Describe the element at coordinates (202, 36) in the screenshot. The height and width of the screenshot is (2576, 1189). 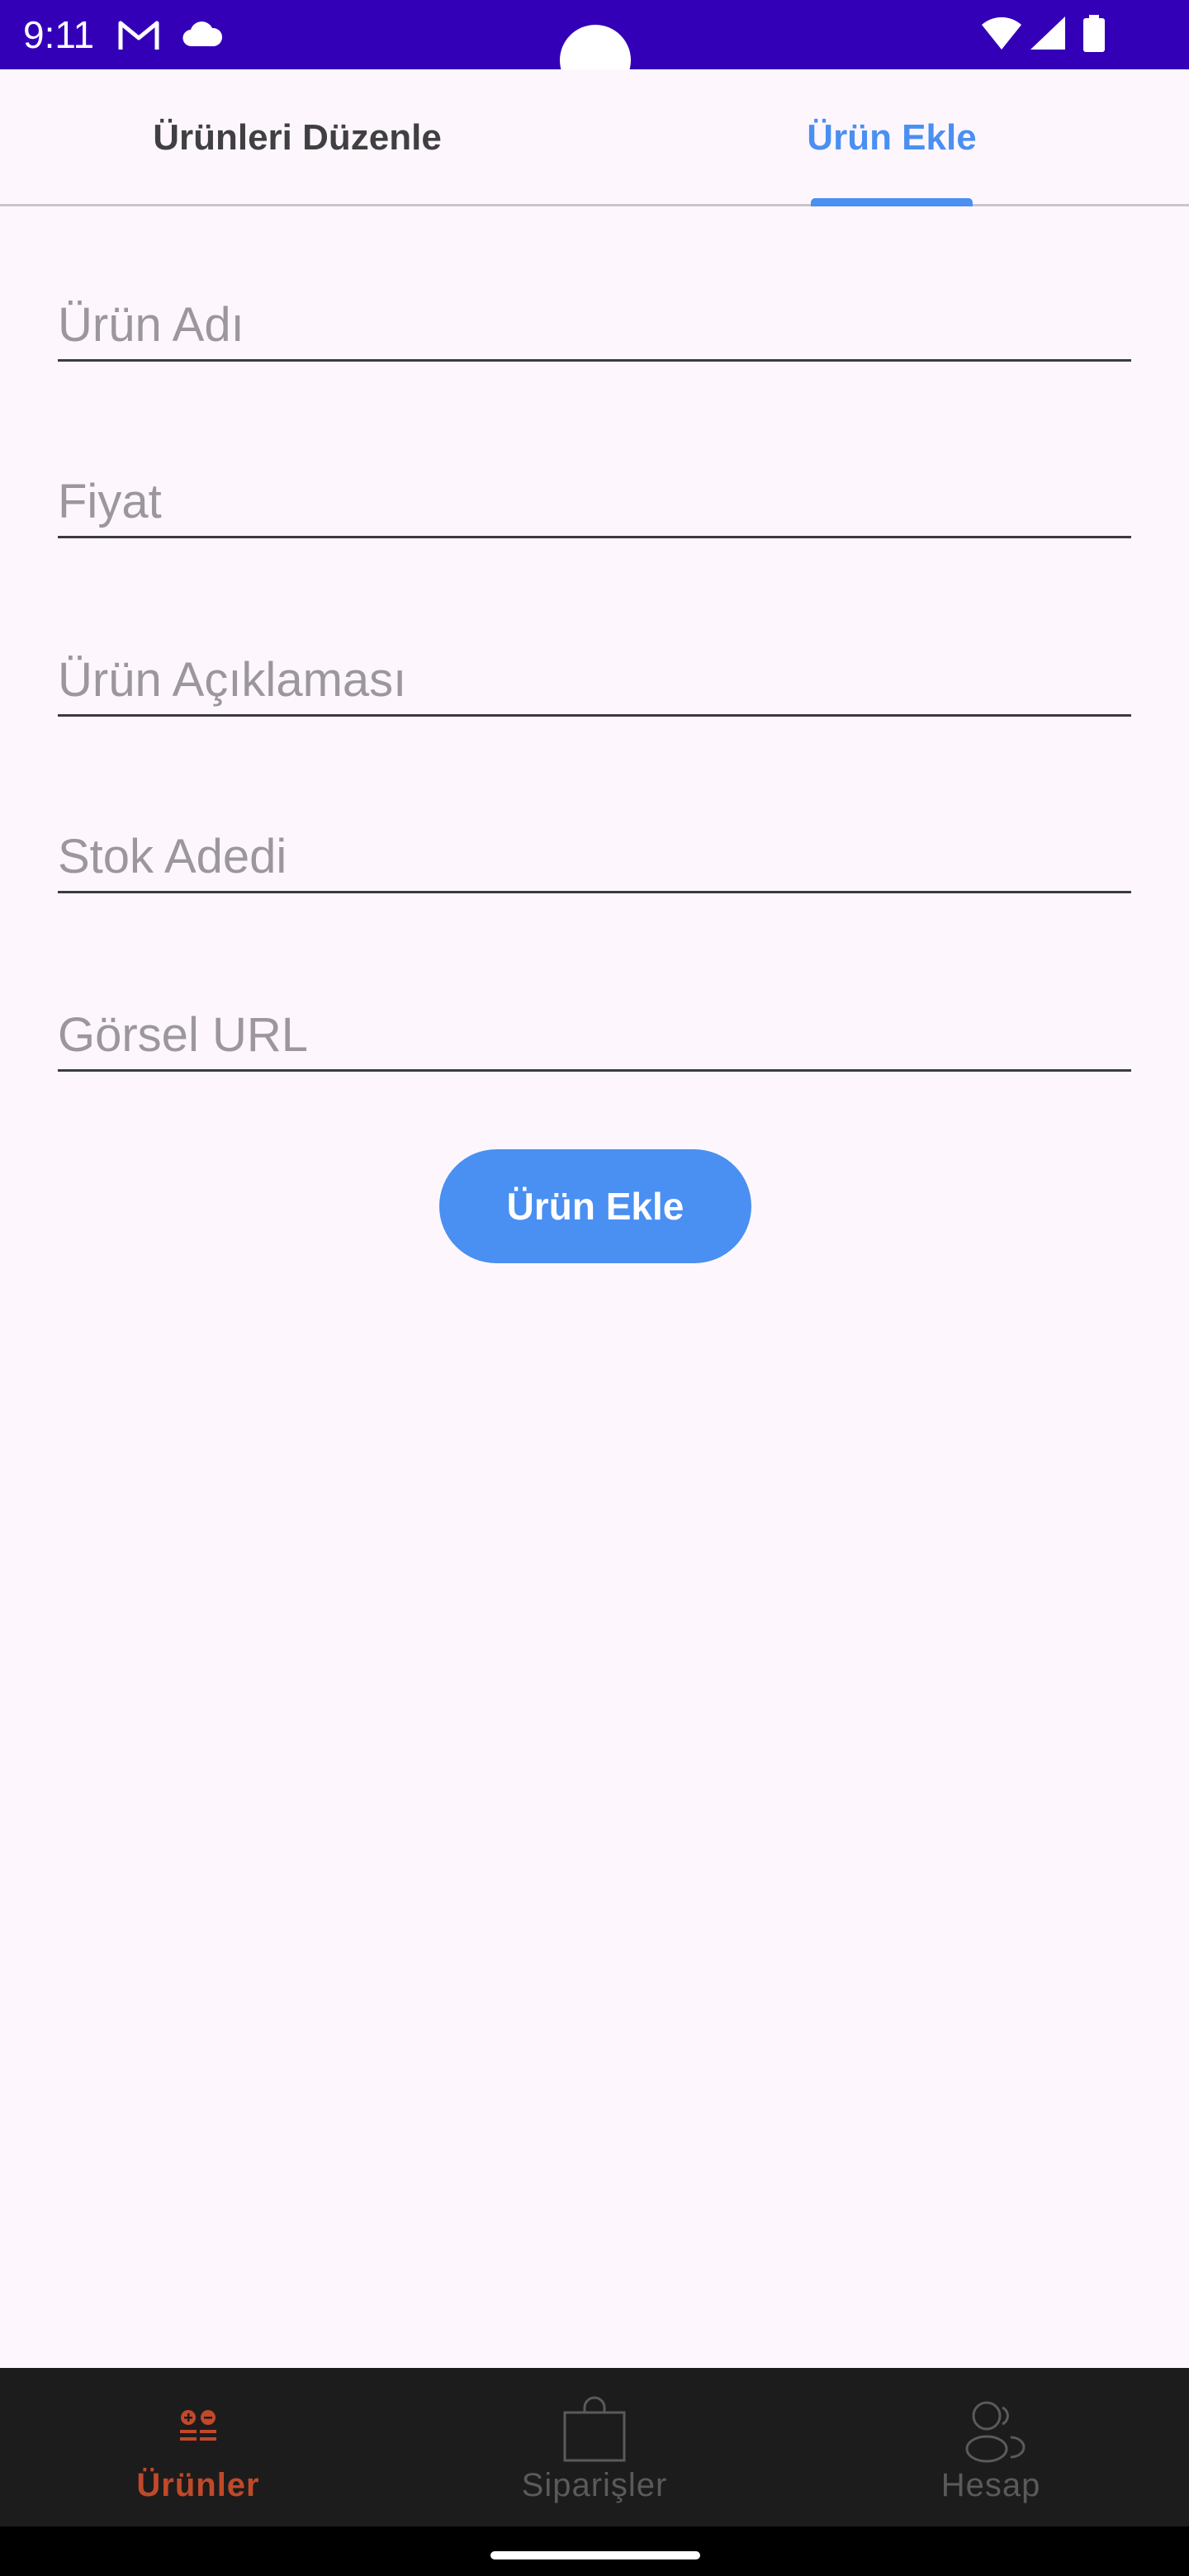
I see `cloud-icon` at that location.